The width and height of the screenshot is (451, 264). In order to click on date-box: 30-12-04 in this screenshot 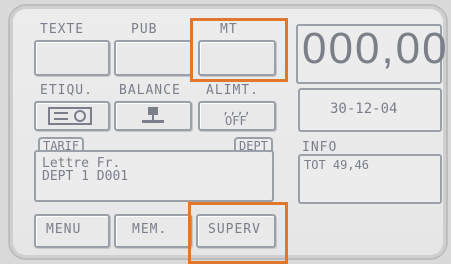, I will do `click(370, 110)`.